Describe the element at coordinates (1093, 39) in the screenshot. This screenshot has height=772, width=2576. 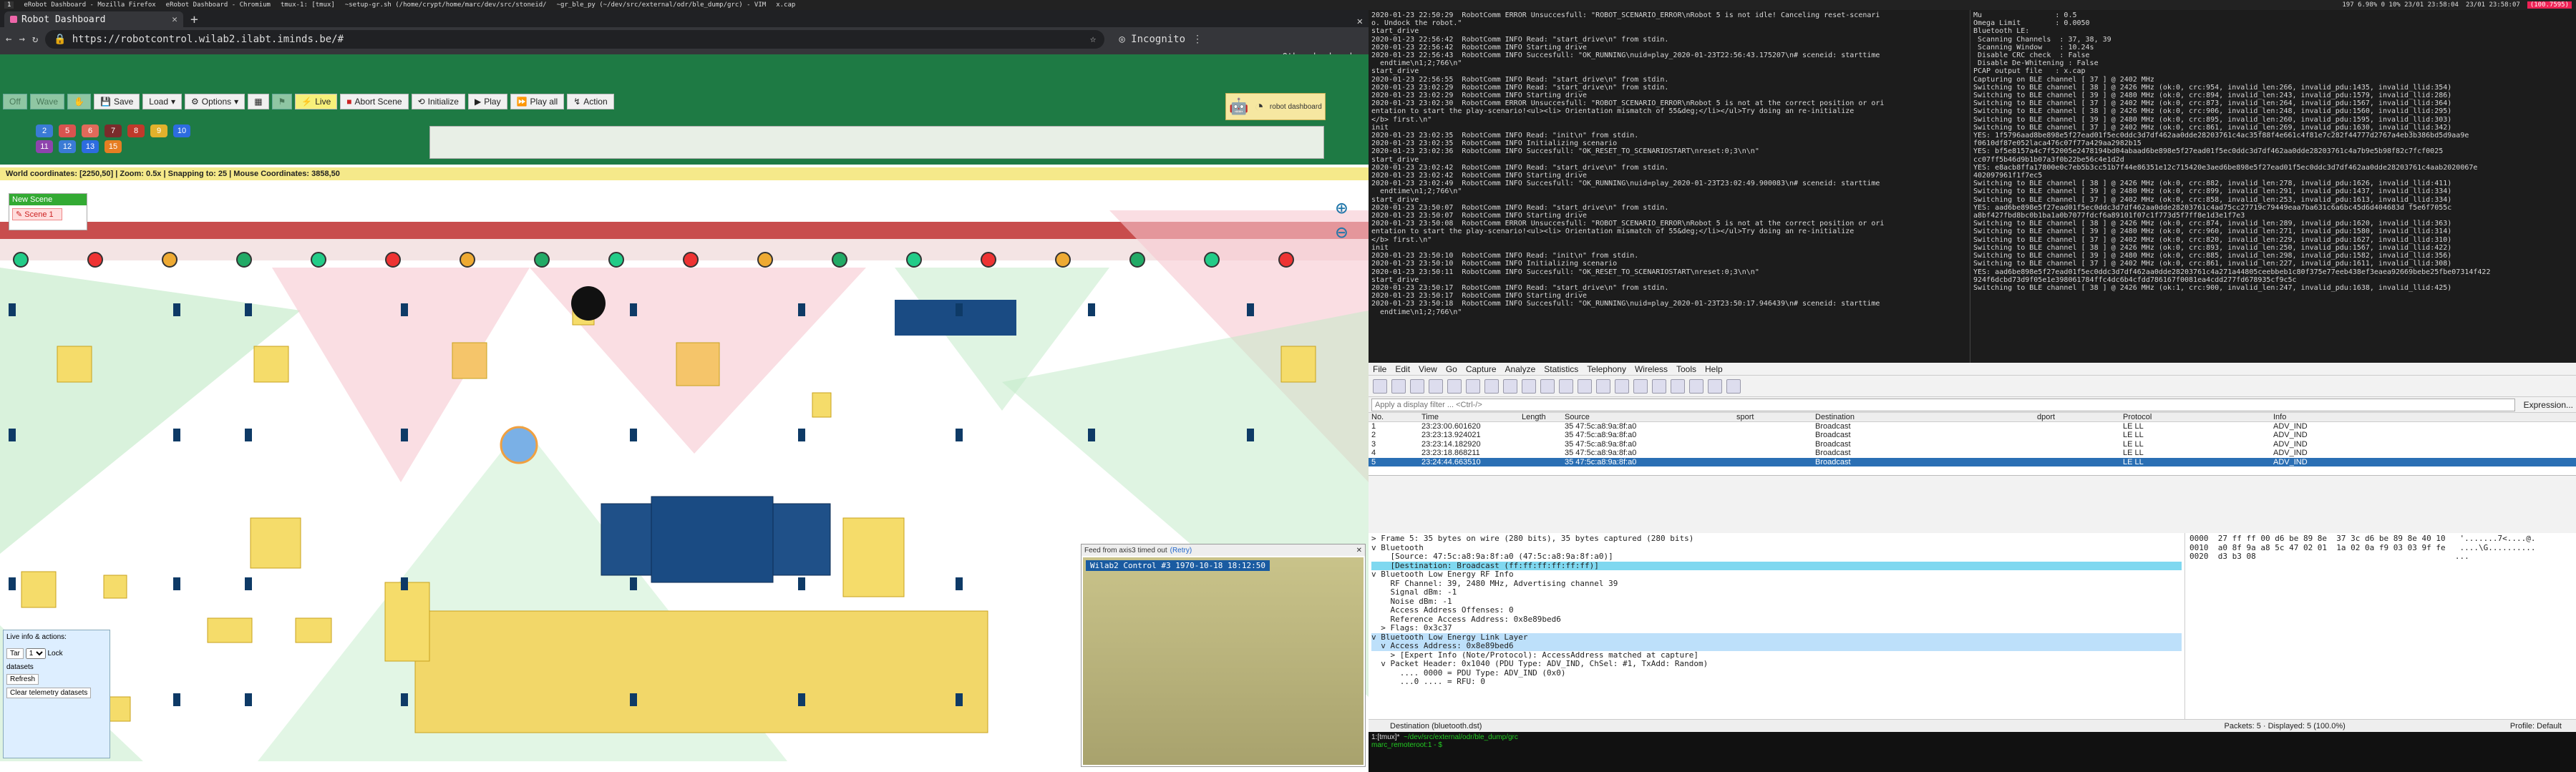
I see `star-icon: ☆` at that location.